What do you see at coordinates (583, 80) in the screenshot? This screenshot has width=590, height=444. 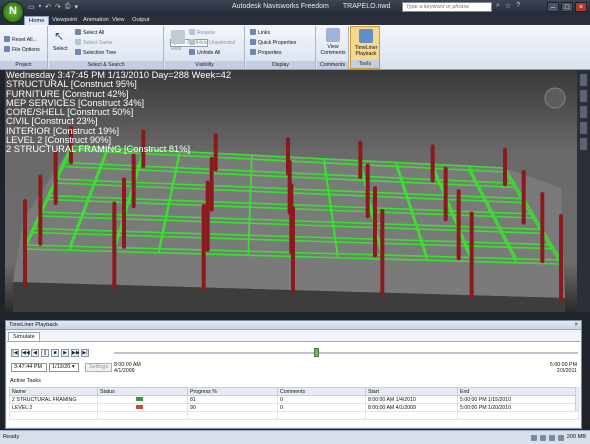 I see `steeringwheel-icon` at bounding box center [583, 80].